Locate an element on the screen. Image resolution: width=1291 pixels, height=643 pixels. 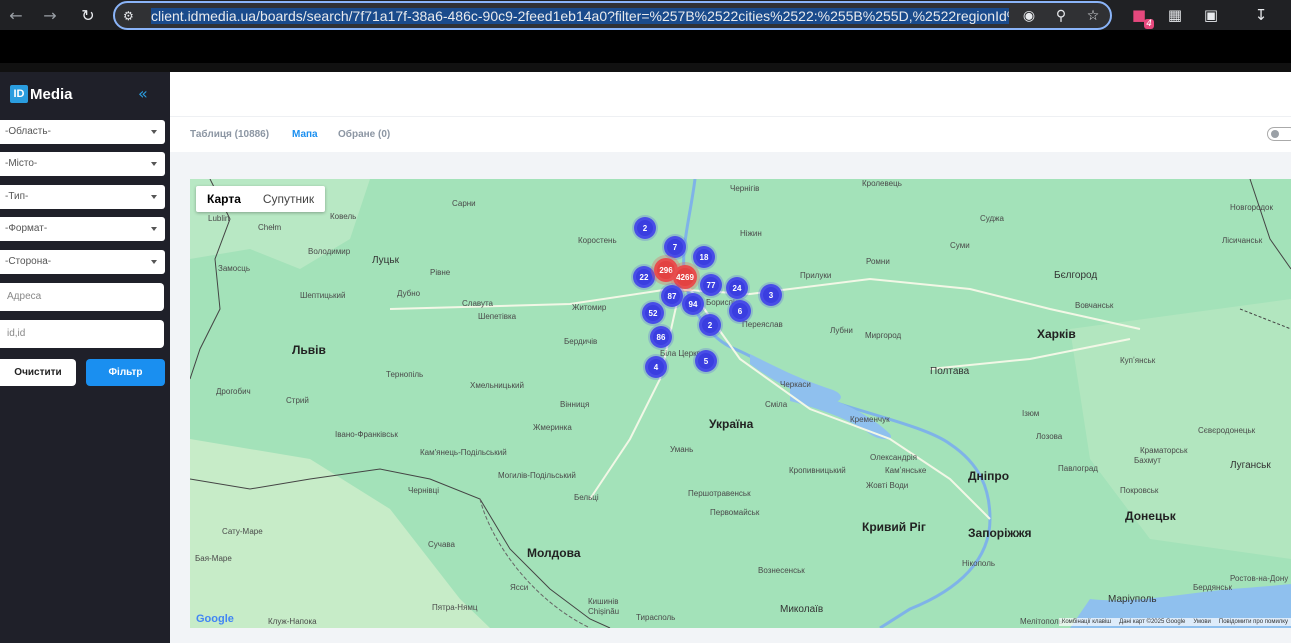
map-cluster-marker: 94 is located at coordinates (693, 304).